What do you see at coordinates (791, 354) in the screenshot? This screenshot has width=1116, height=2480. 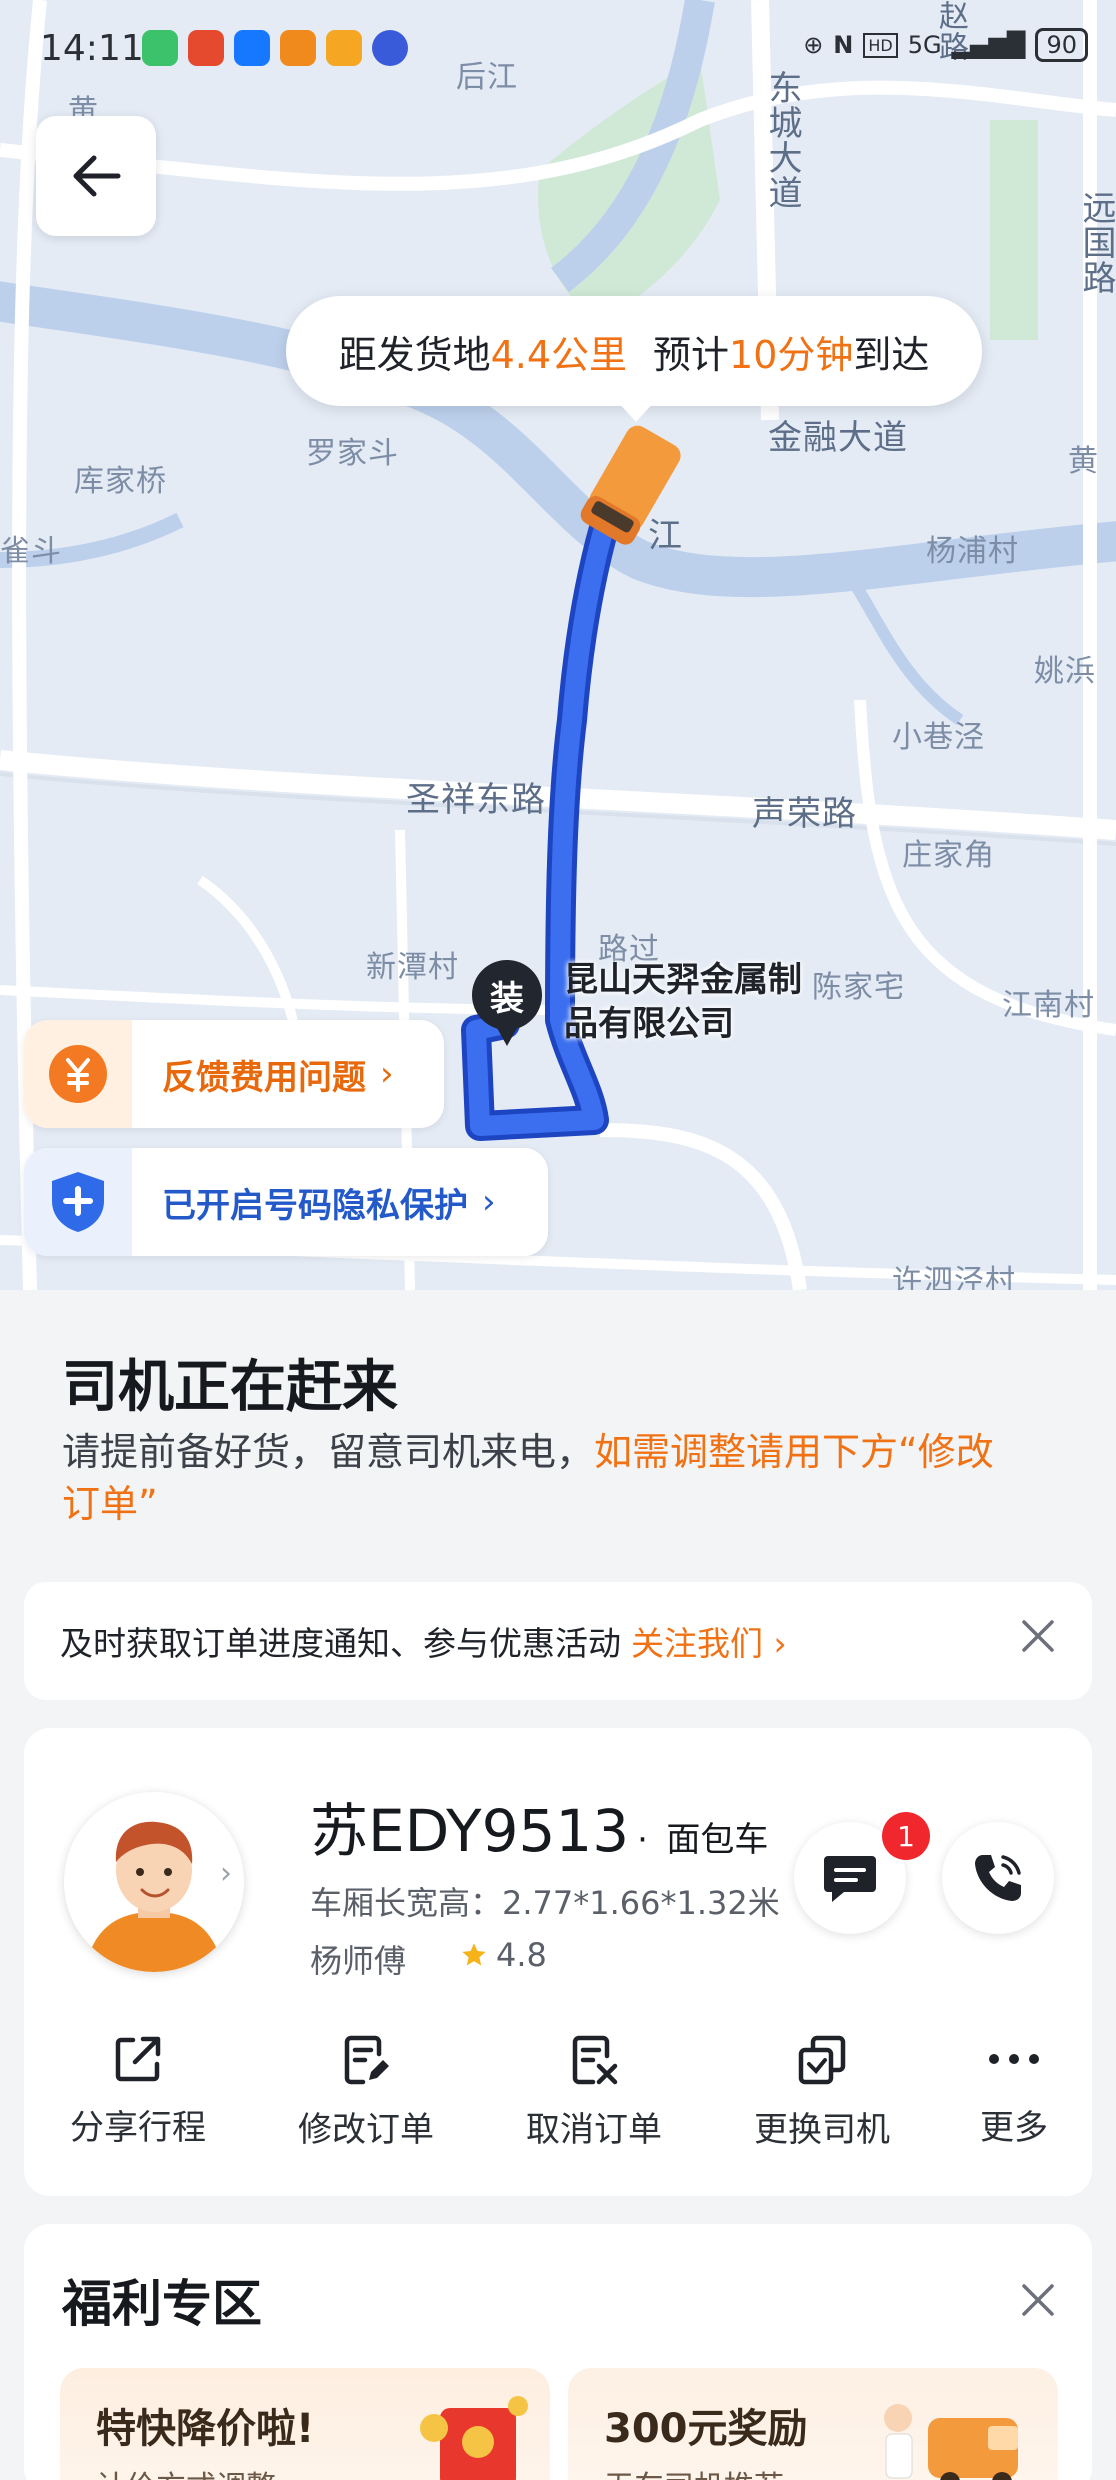 I see `eta-time: 10分钟` at bounding box center [791, 354].